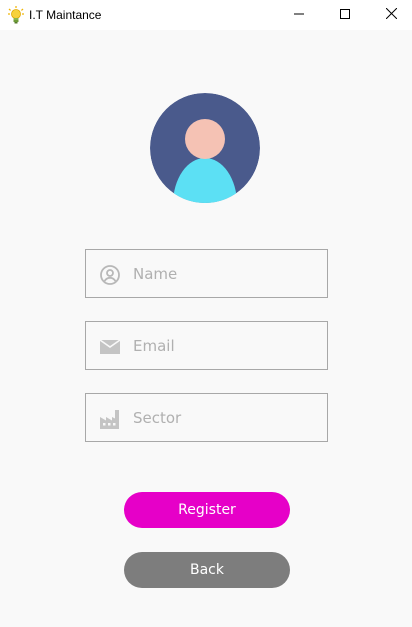 Image resolution: width=412 pixels, height=627 pixels. Describe the element at coordinates (207, 510) in the screenshot. I see `register-button: Register` at that location.